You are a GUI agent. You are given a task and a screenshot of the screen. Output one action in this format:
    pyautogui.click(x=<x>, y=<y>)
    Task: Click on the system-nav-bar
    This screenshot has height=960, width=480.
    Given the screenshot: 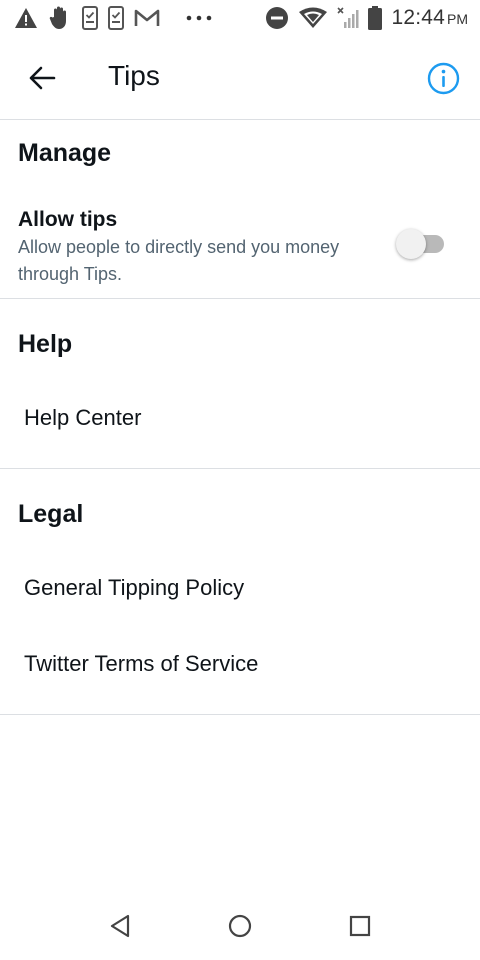 What is the action you would take?
    pyautogui.click(x=240, y=925)
    